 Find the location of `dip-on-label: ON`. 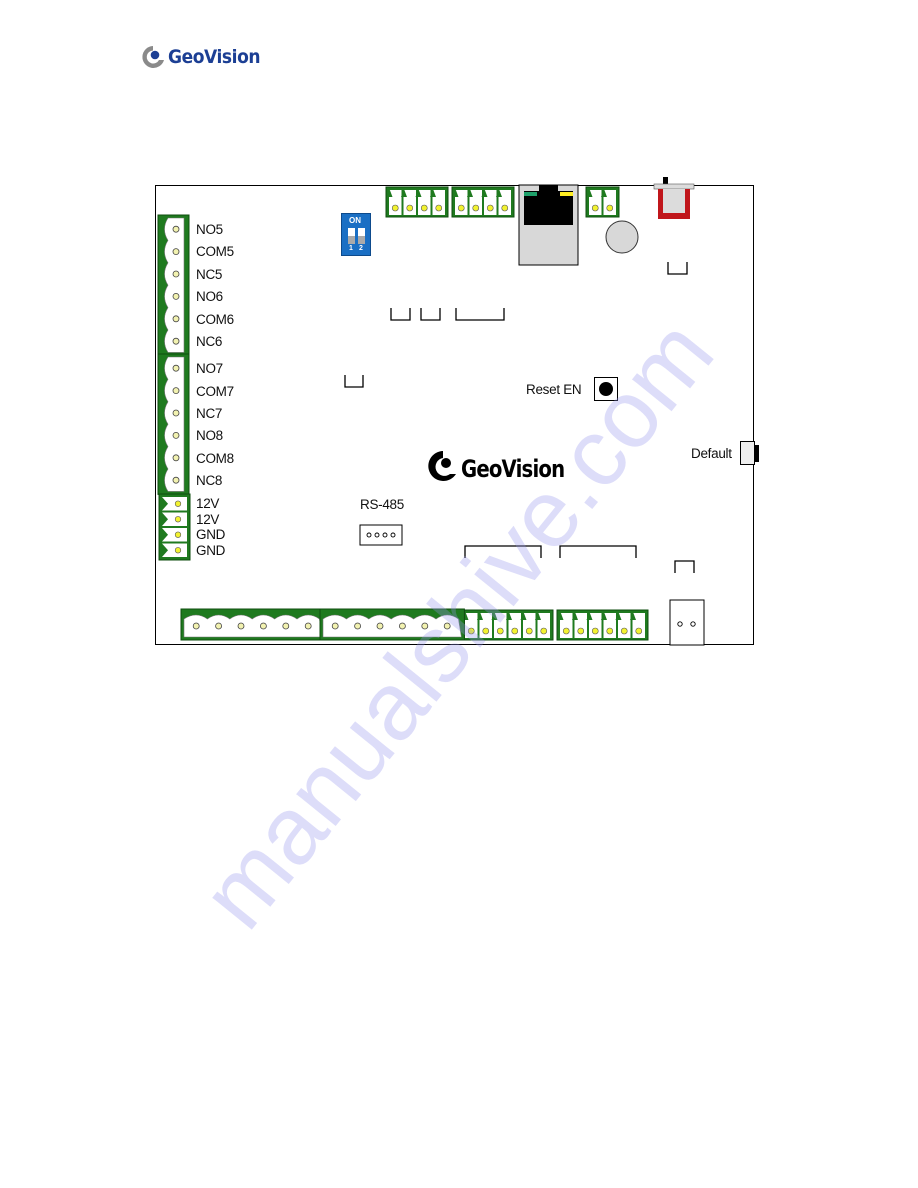

dip-on-label: ON is located at coordinates (355, 220).